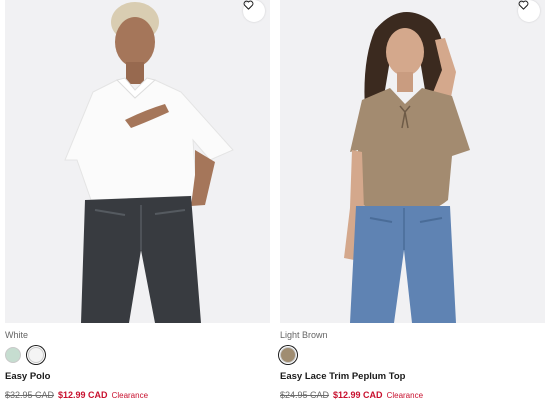 This screenshot has height=406, width=550. I want to click on price-row: $24.95 CAD $12.99 CAD Clearance, so click(351, 395).